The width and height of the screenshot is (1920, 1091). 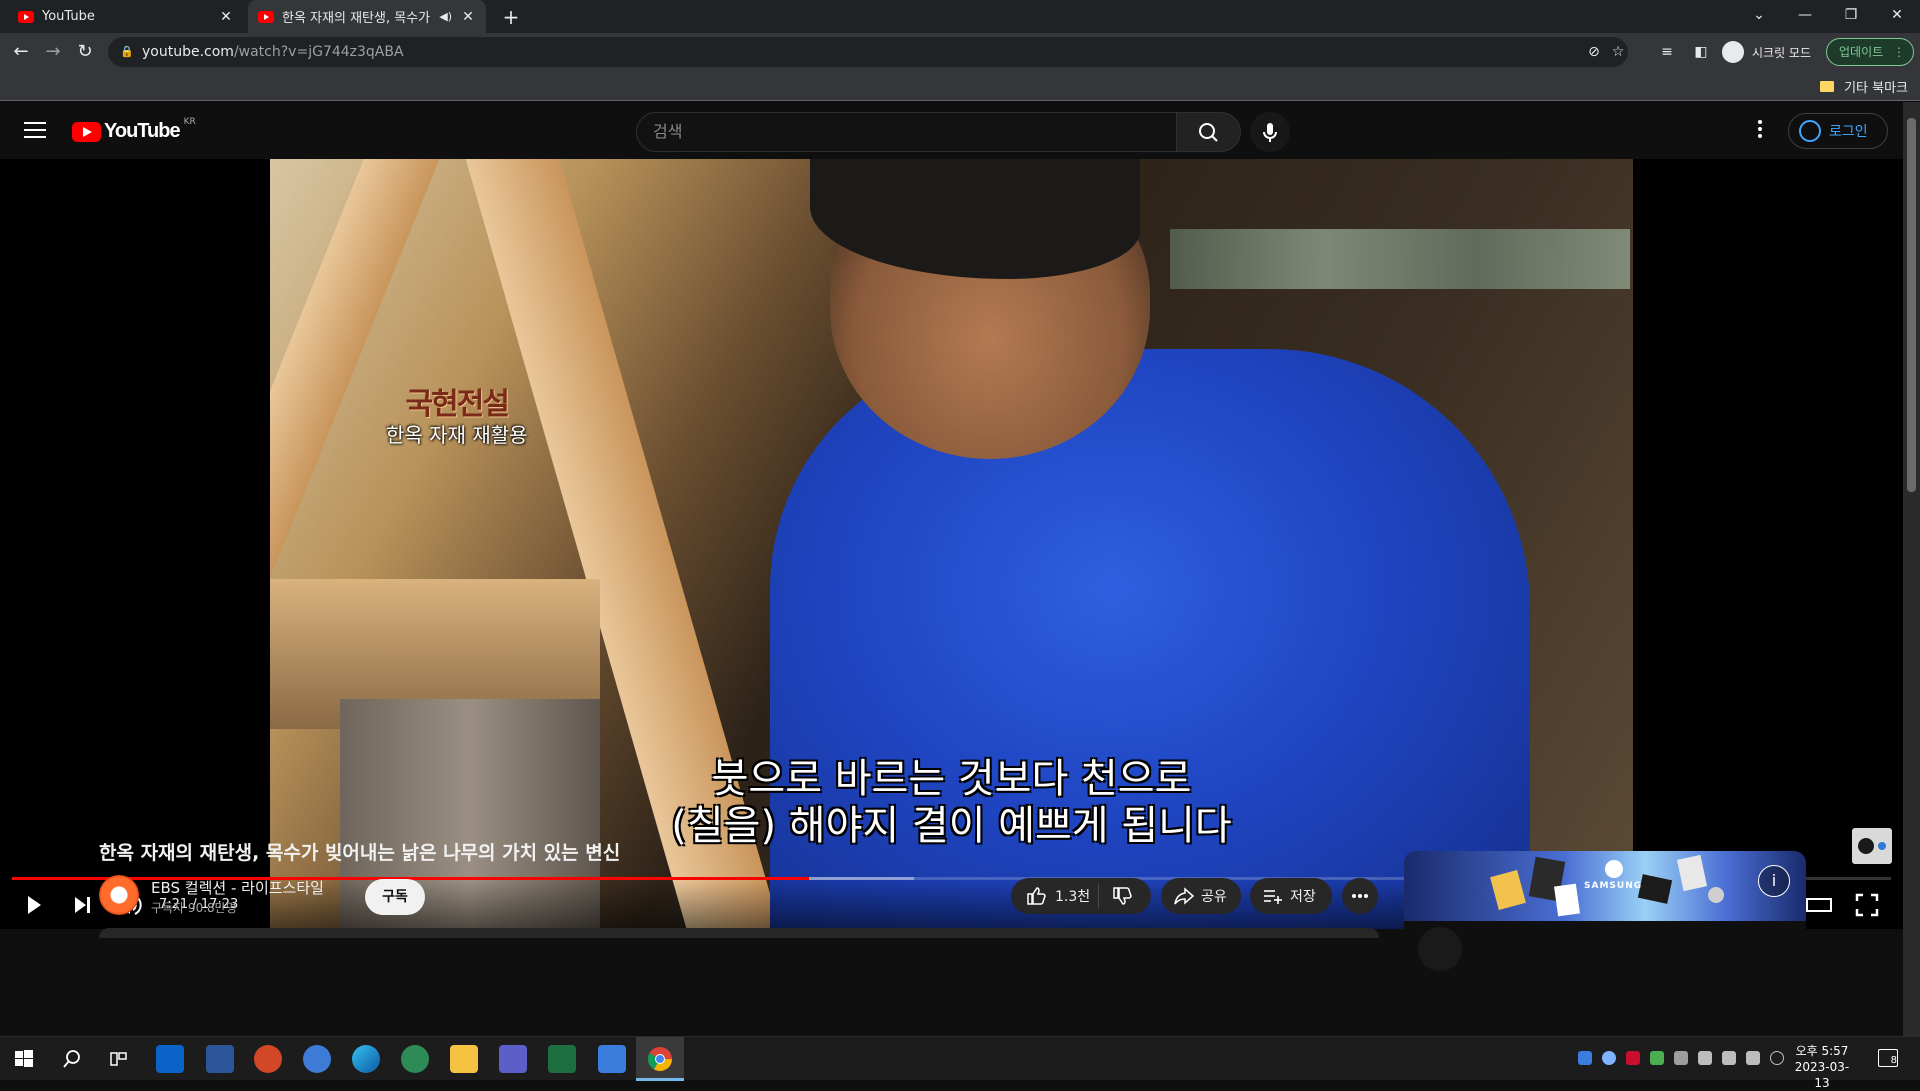 What do you see at coordinates (220, 1059) in the screenshot?
I see `word-icon` at bounding box center [220, 1059].